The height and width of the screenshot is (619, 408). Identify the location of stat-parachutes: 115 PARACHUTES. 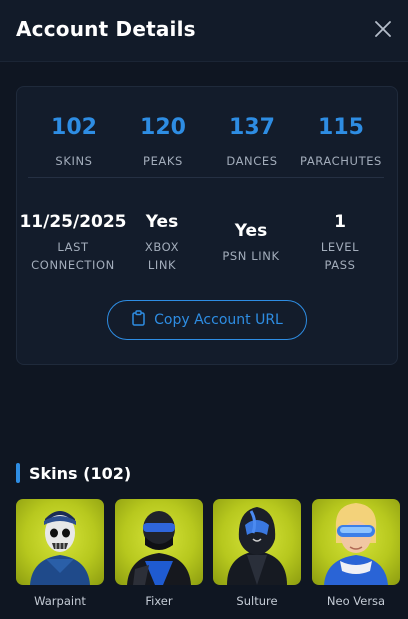
(341, 142).